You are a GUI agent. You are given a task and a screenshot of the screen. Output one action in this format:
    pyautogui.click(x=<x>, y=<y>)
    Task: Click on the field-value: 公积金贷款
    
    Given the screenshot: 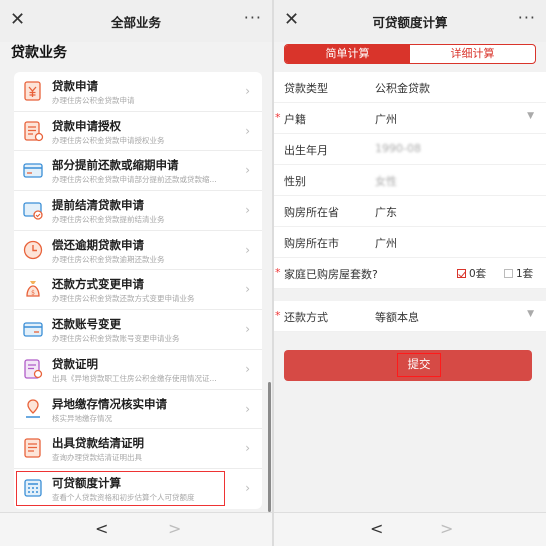 What is the action you would take?
    pyautogui.click(x=402, y=88)
    